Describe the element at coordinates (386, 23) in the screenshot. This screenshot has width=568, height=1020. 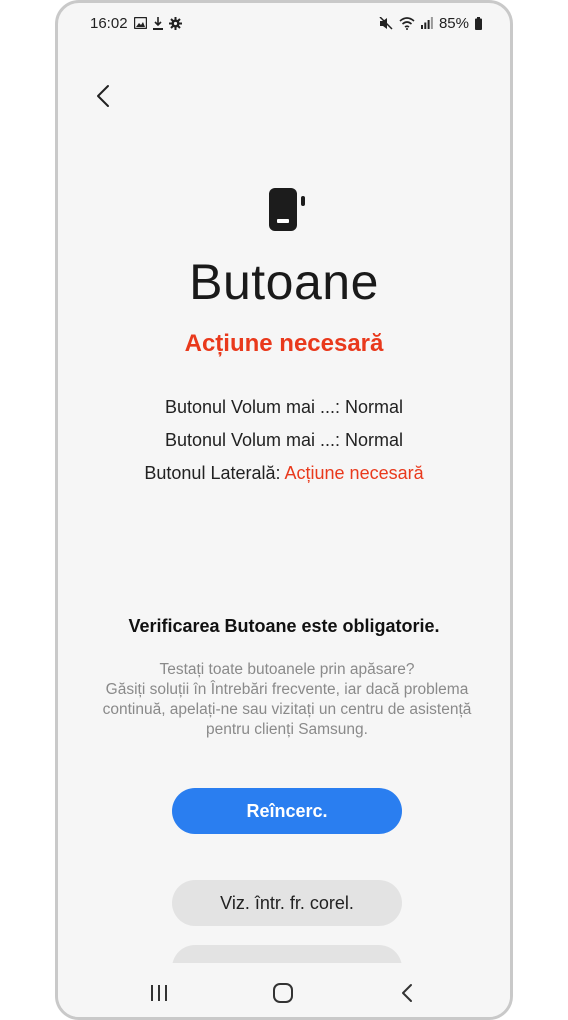
I see `mute-icon` at that location.